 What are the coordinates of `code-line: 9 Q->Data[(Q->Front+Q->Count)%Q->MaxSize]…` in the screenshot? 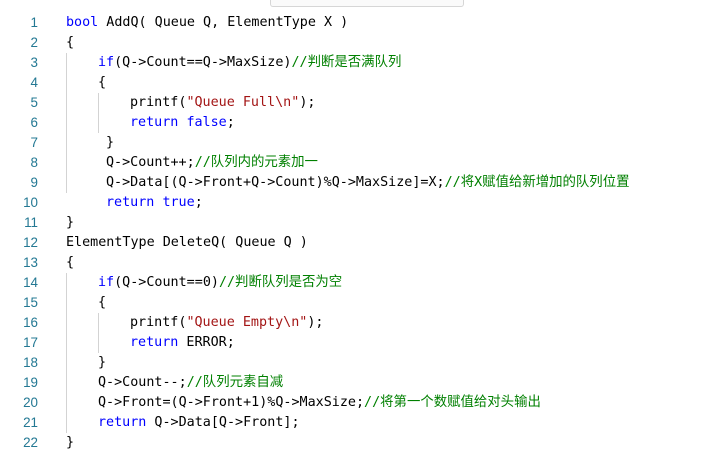 It's located at (361, 183).